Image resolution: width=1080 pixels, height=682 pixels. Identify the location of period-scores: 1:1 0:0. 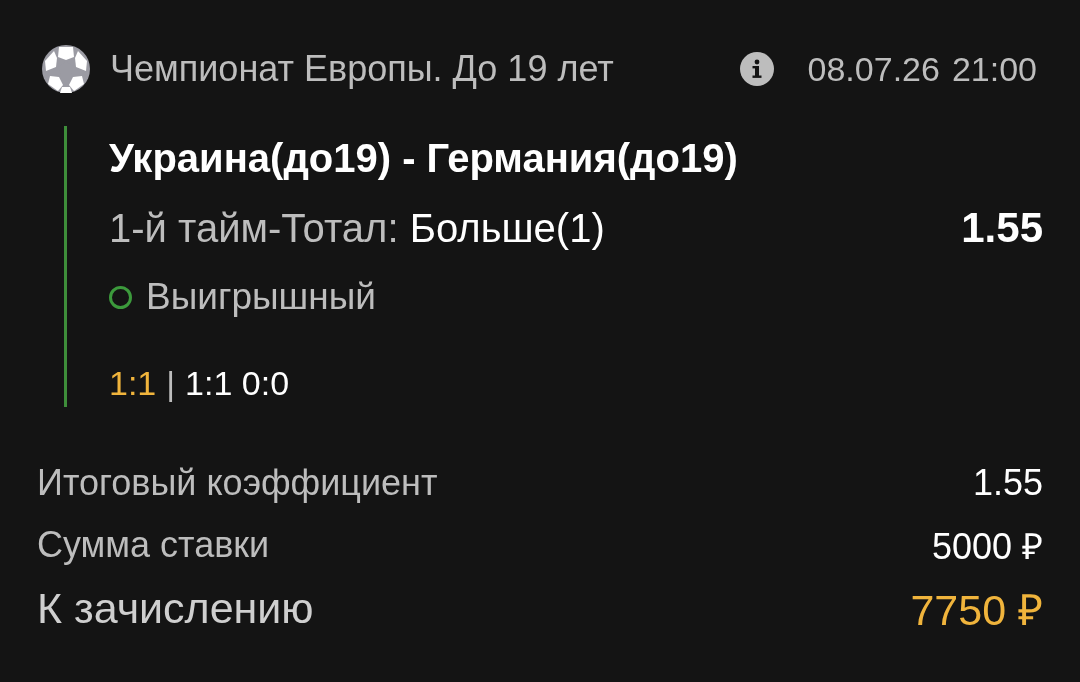
(237, 383).